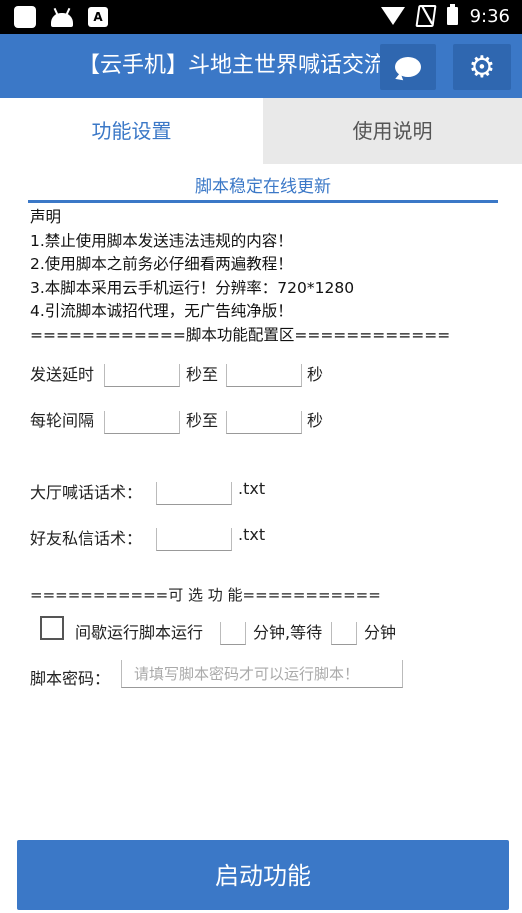 This screenshot has width=522, height=913. Describe the element at coordinates (139, 632) in the screenshot. I see `intermittent-label: 间歇运行脚本运行` at that location.